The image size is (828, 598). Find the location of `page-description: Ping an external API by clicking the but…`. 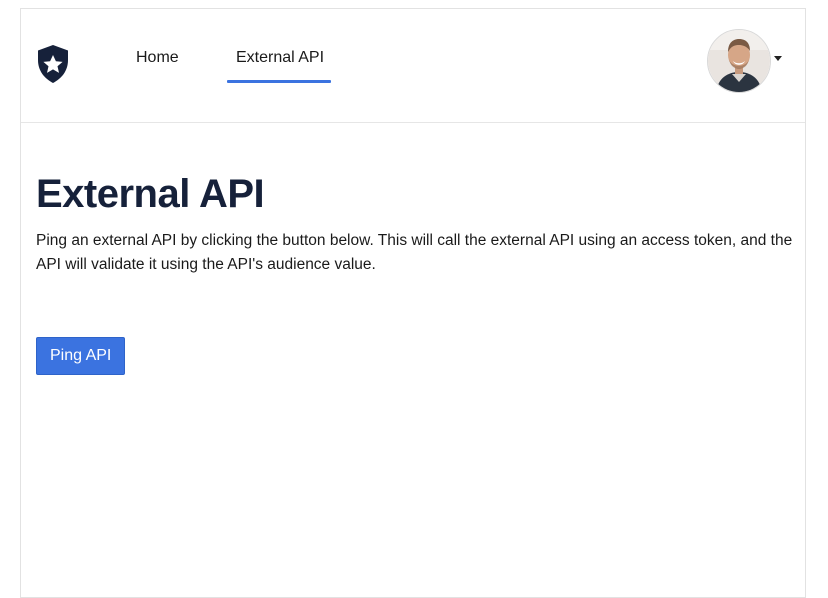

page-description: Ping an external API by clicking the but… is located at coordinates (414, 252).